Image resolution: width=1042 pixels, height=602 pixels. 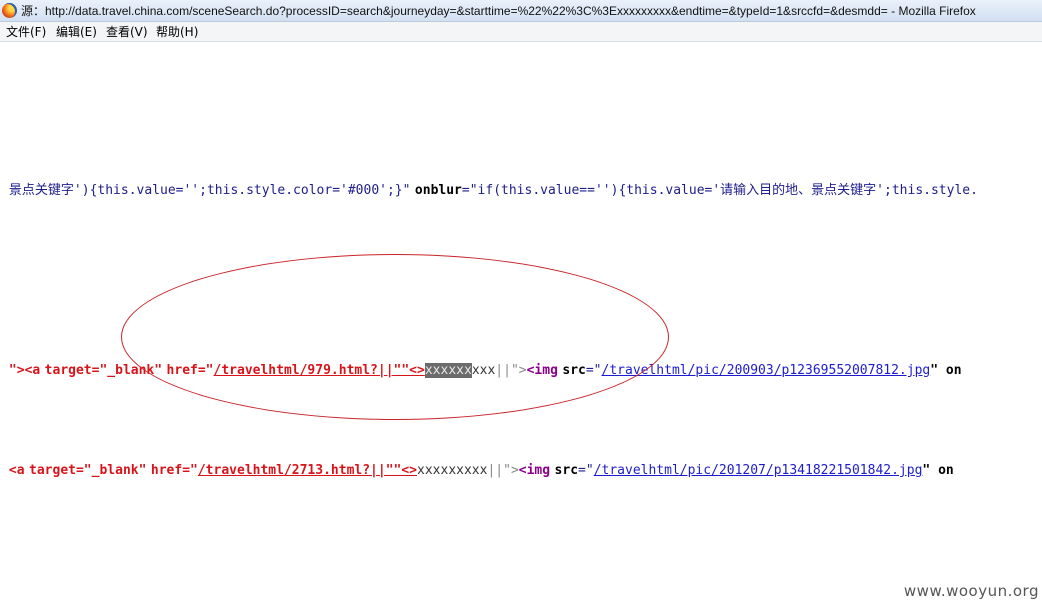 I want to click on watermark: www.wooyun.org, so click(x=971, y=591).